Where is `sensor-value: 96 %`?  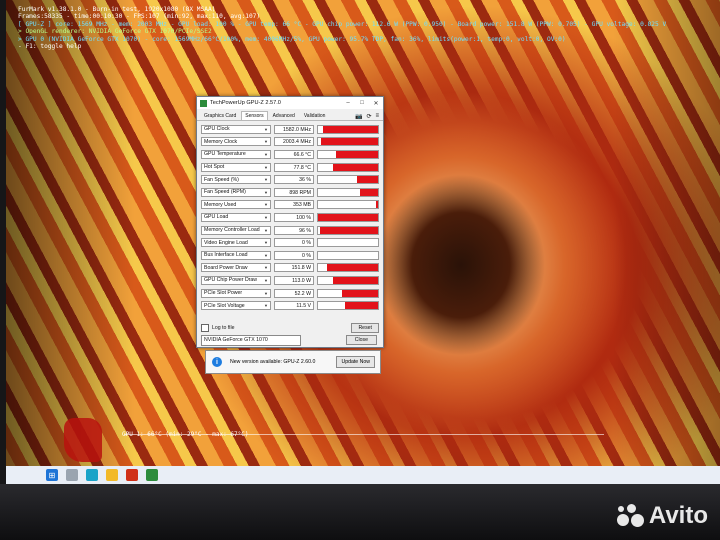 sensor-value: 96 % is located at coordinates (294, 230).